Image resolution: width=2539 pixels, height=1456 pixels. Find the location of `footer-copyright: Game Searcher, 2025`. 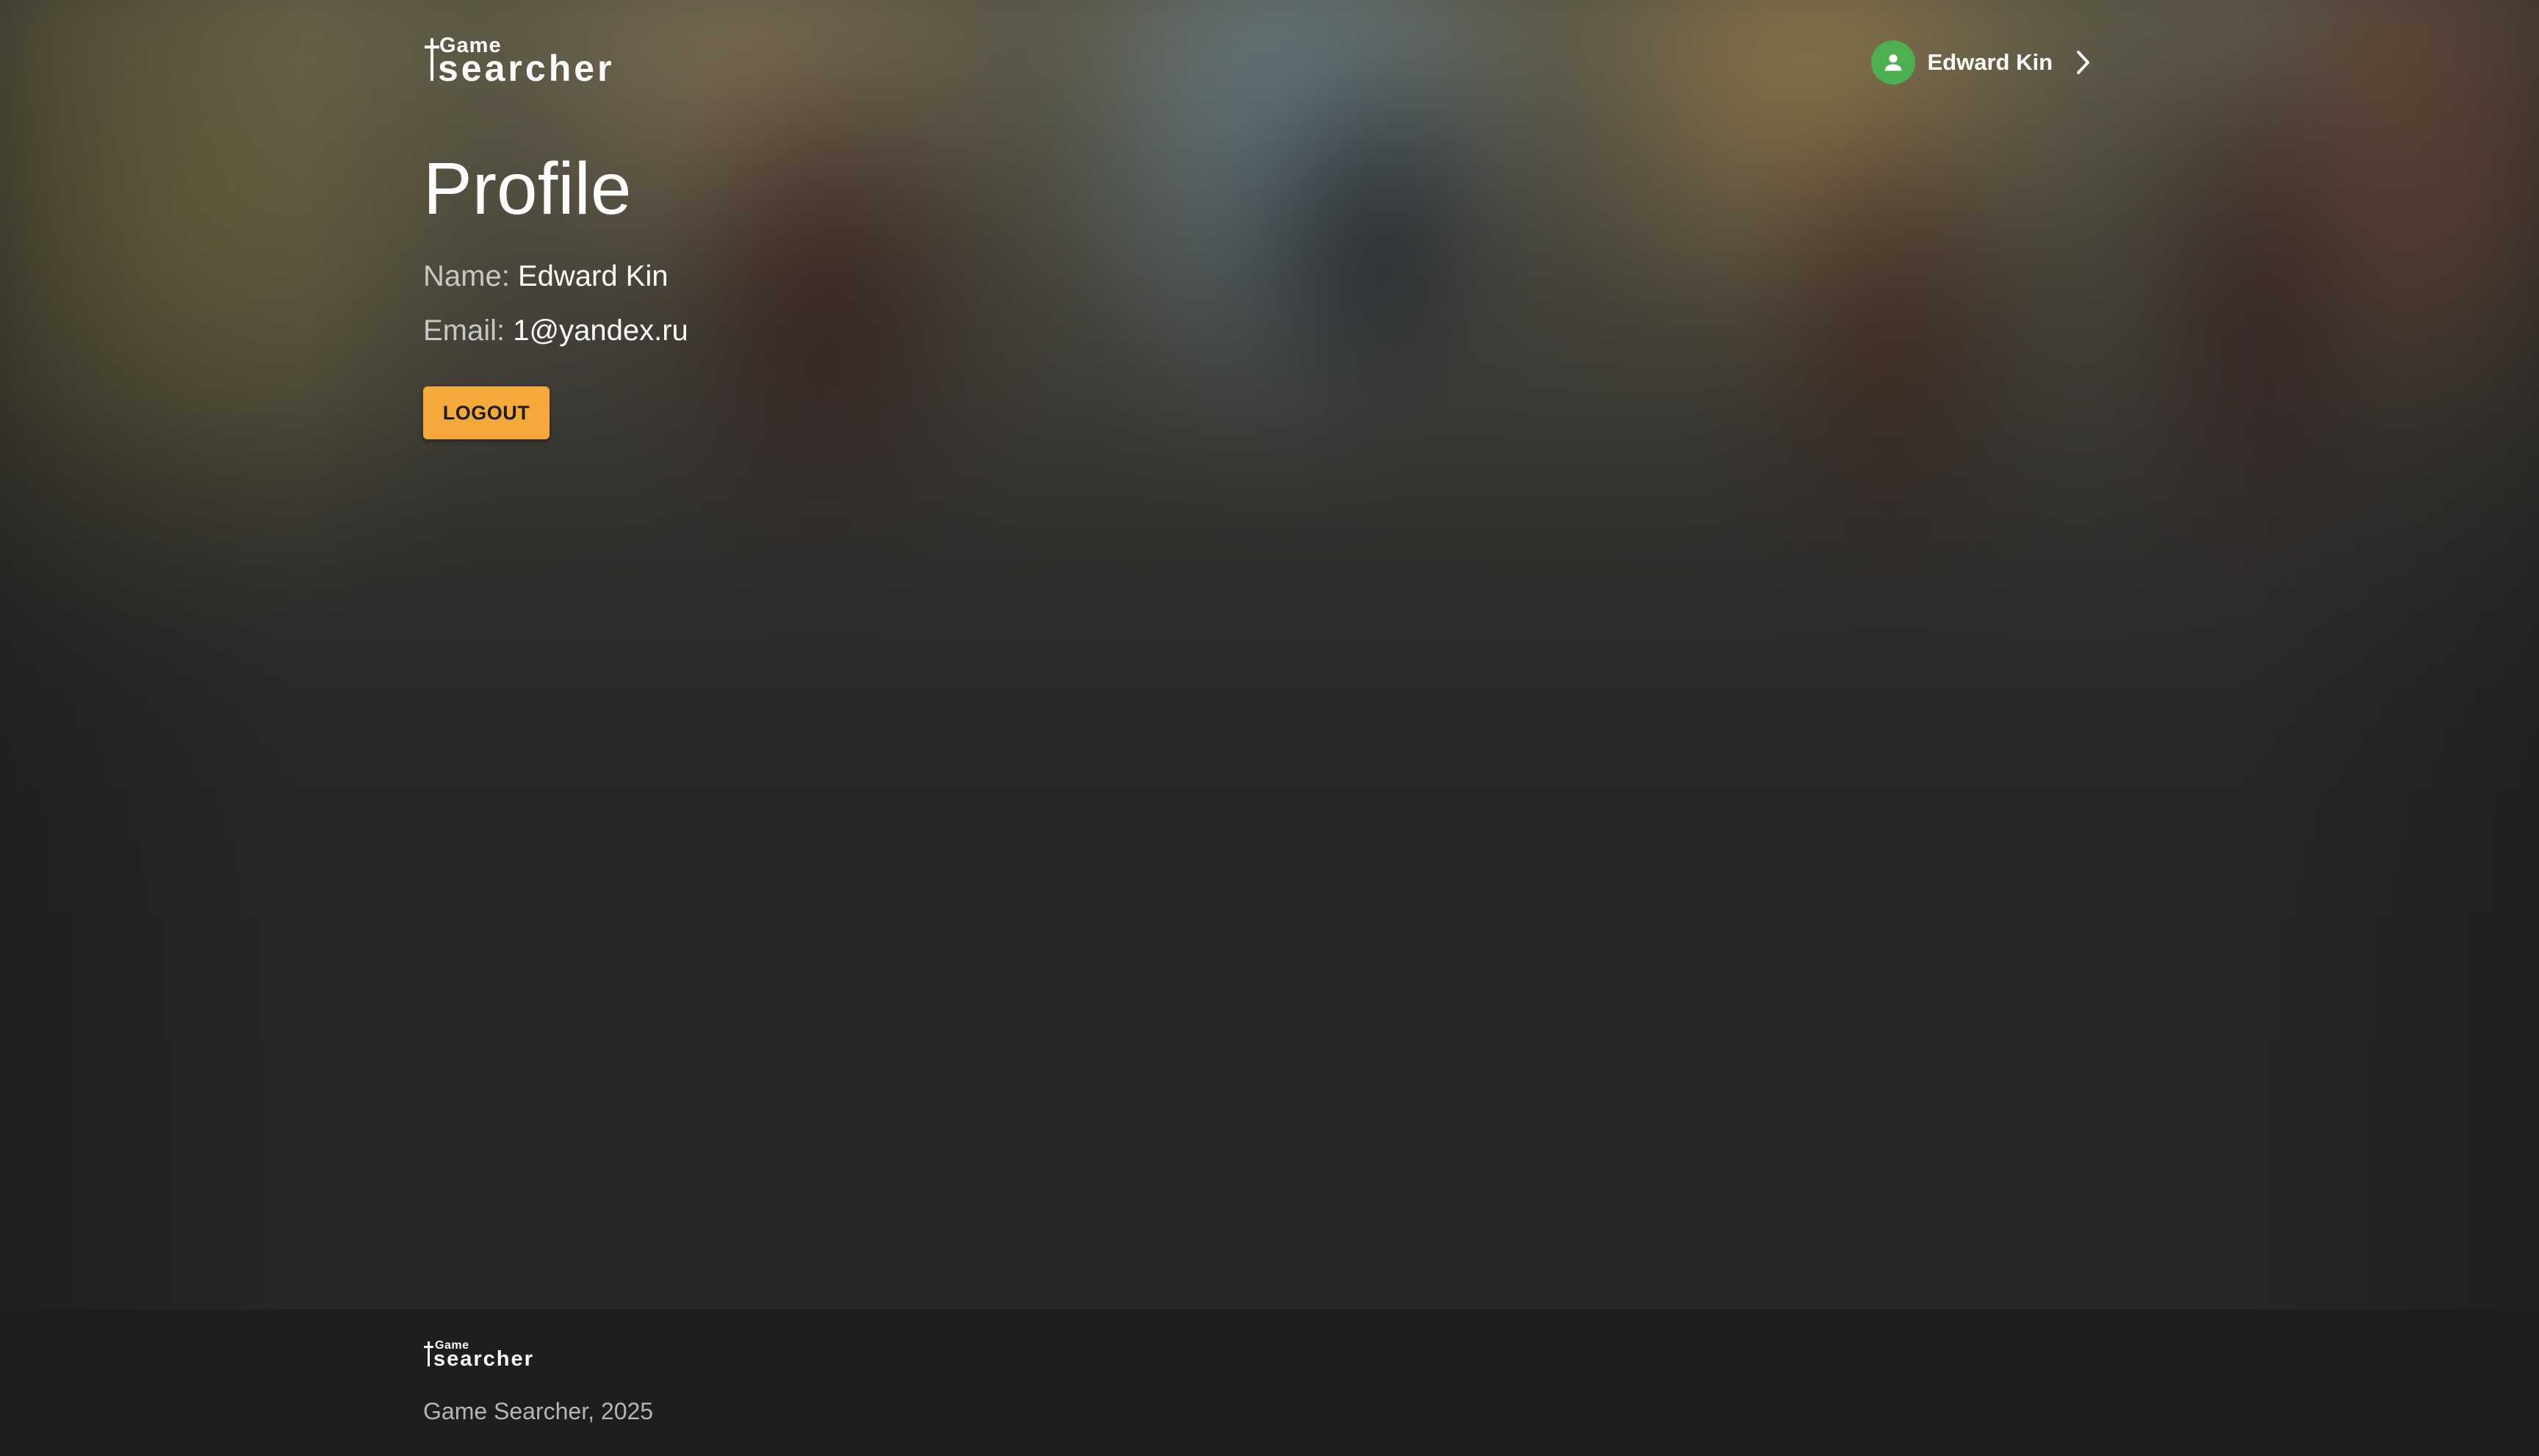

footer-copyright: Game Searcher, 2025 is located at coordinates (538, 1411).